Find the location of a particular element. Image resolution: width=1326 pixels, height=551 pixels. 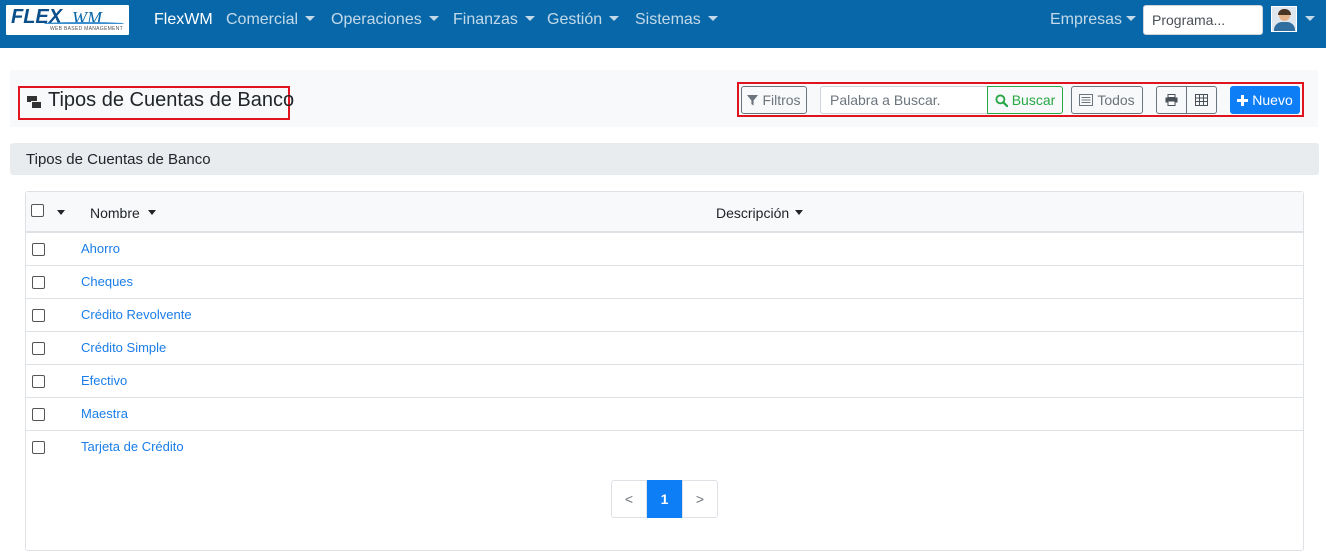

table-row: Ahorro is located at coordinates (664, 249).